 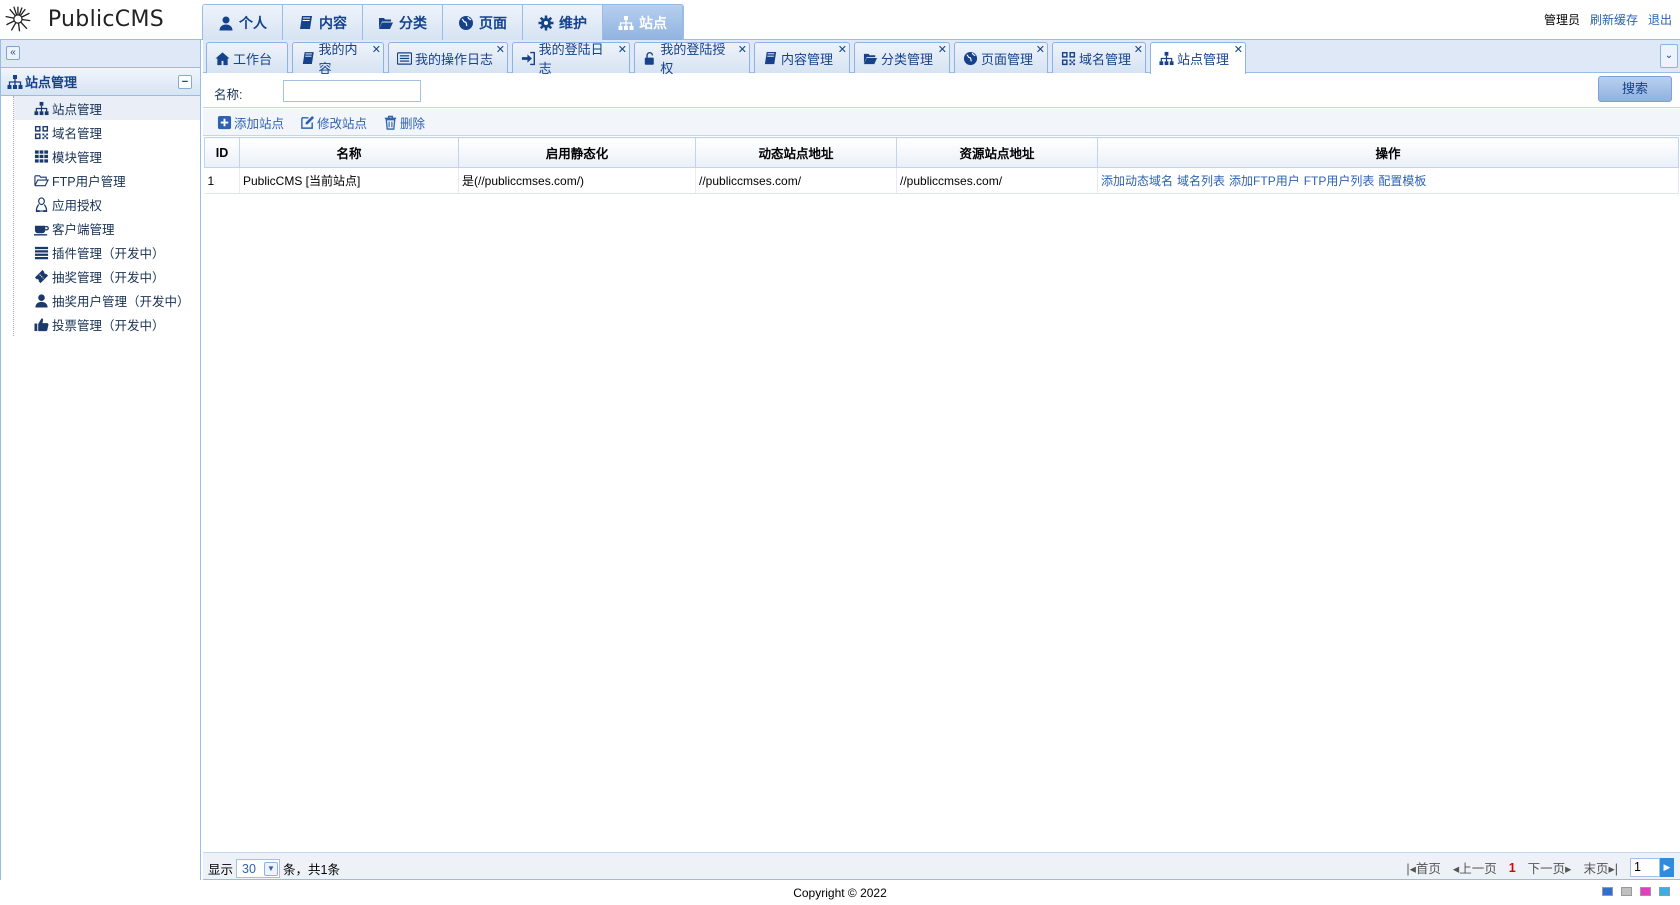 What do you see at coordinates (448, 57) in the screenshot?
I see `tab-my-operation-log: 我的操作日志 ✕` at bounding box center [448, 57].